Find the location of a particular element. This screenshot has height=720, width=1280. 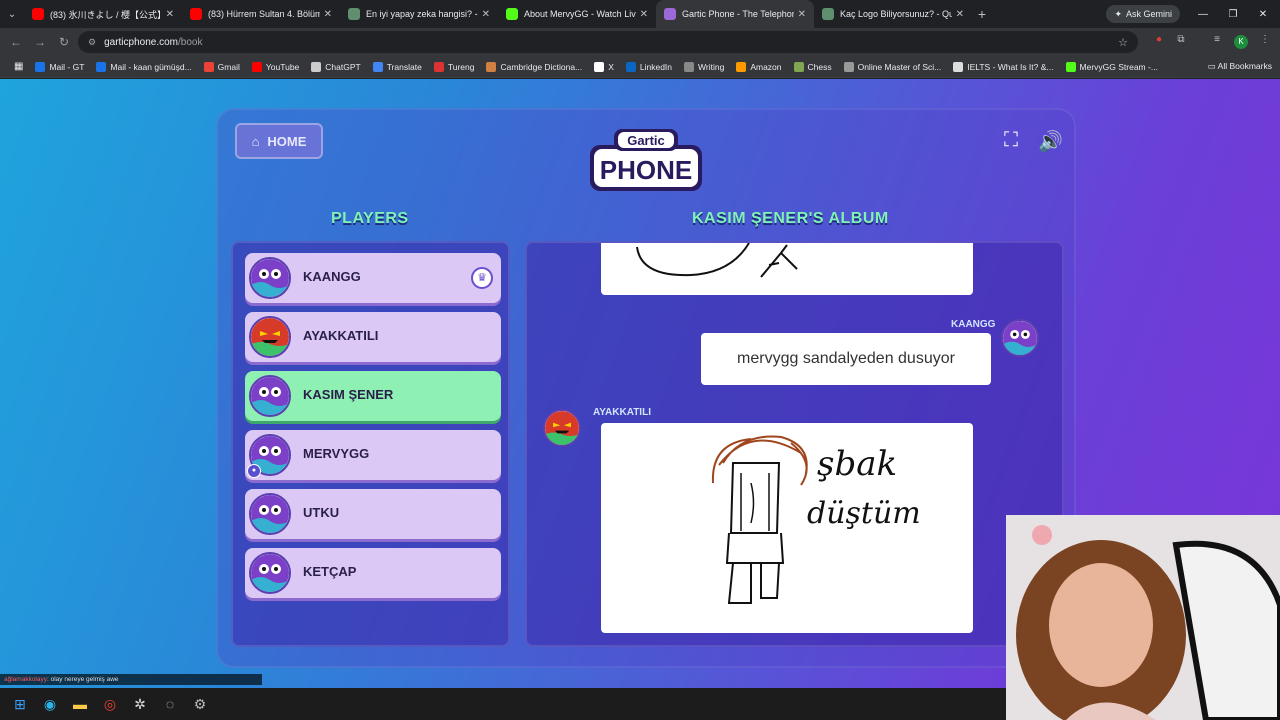

player-name: KASIM ŞENER is located at coordinates (348, 394).